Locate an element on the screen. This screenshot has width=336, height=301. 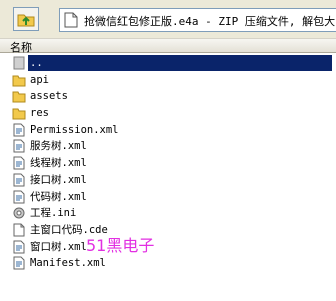
file-name: .. is located at coordinates (180, 63).